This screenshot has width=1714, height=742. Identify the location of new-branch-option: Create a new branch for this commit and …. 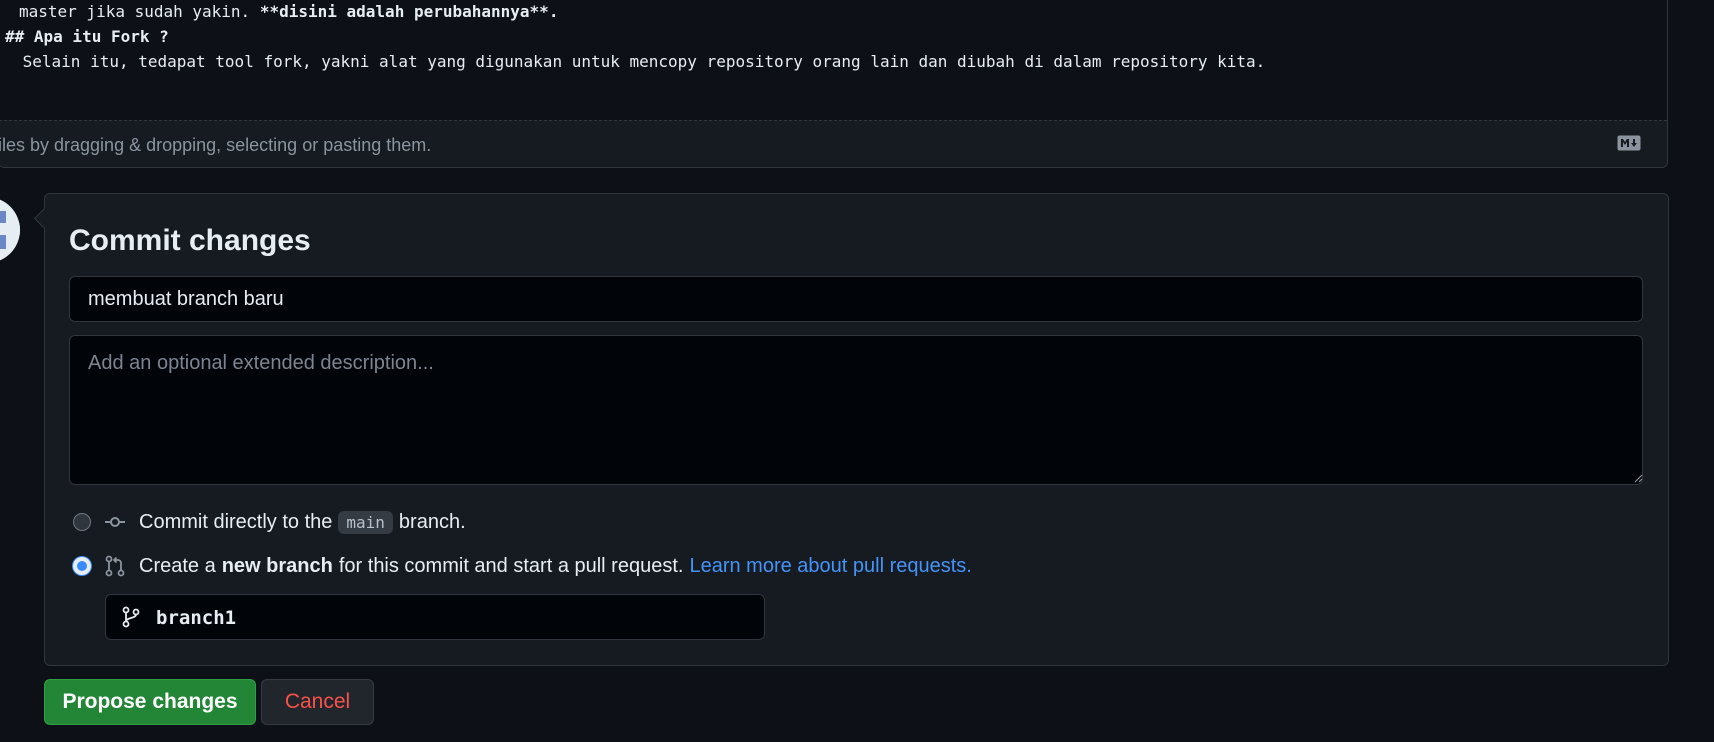
(522, 566).